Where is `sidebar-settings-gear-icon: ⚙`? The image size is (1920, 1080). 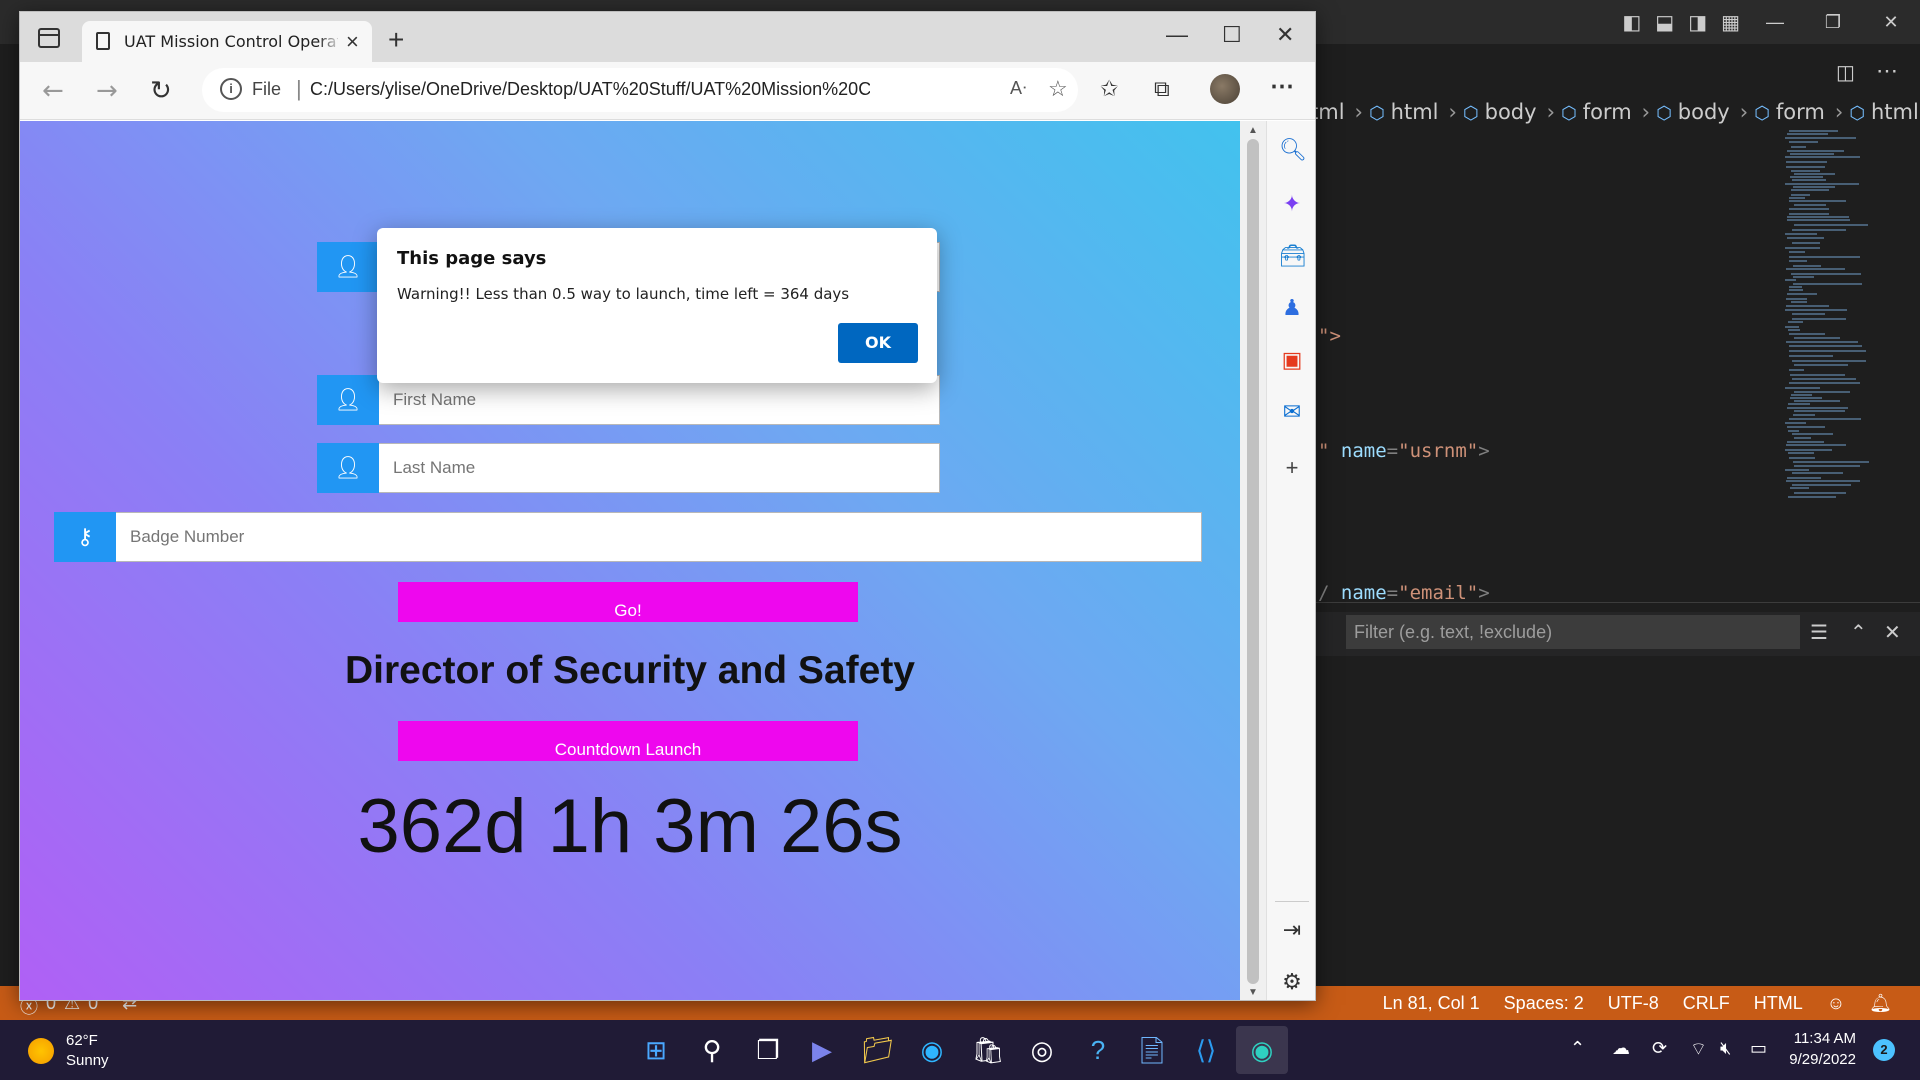 sidebar-settings-gear-icon: ⚙ is located at coordinates (1292, 982).